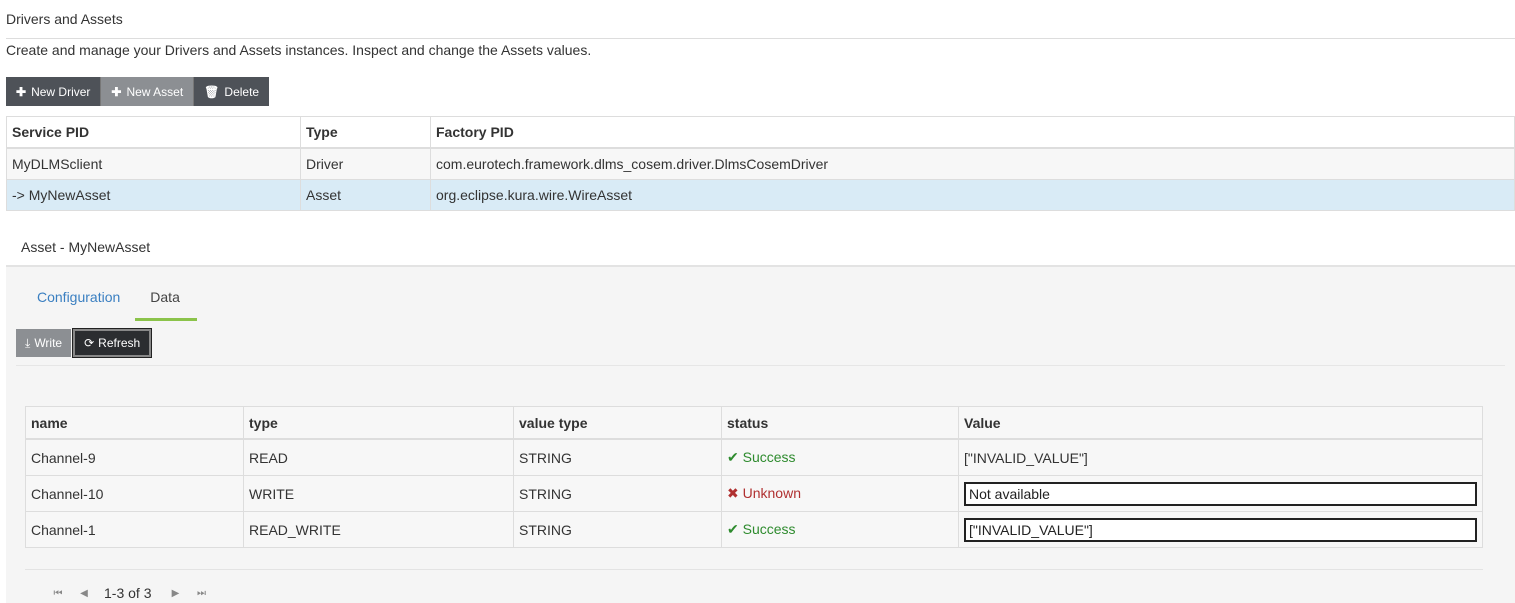 The image size is (1515, 603). What do you see at coordinates (378, 457) in the screenshot?
I see `channel-type-cell: READ` at bounding box center [378, 457].